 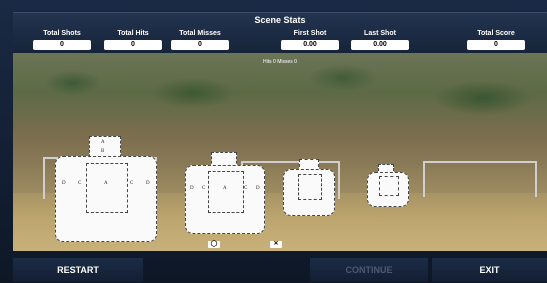 I want to click on stat-total-hits: Total Hits 0, so click(x=133, y=40).